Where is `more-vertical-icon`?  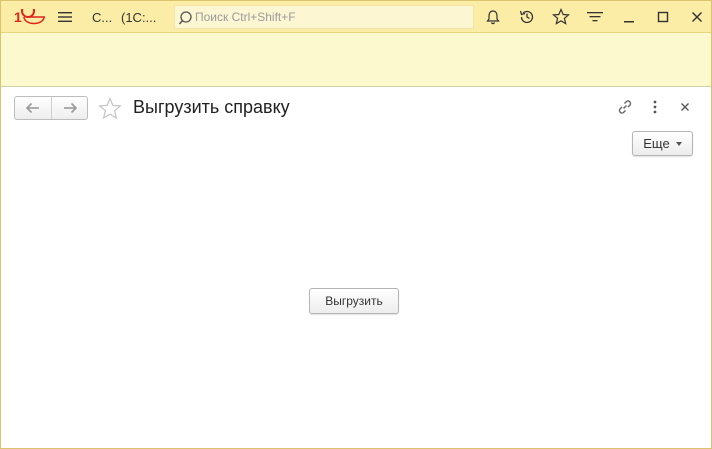 more-vertical-icon is located at coordinates (655, 107).